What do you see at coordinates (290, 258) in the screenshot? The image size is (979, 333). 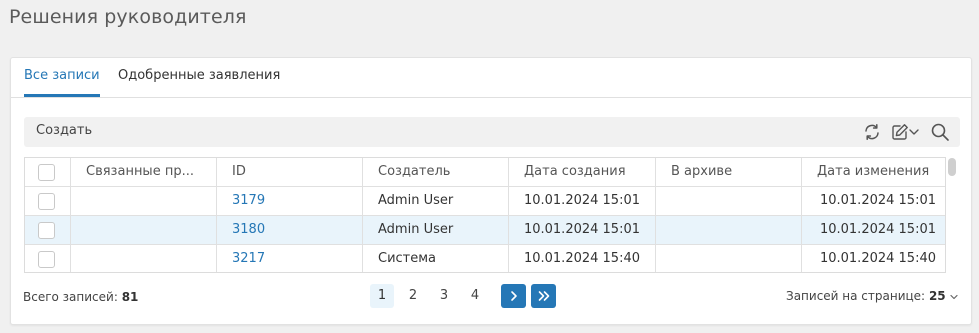 I see `cell-id-link: 3217` at bounding box center [290, 258].